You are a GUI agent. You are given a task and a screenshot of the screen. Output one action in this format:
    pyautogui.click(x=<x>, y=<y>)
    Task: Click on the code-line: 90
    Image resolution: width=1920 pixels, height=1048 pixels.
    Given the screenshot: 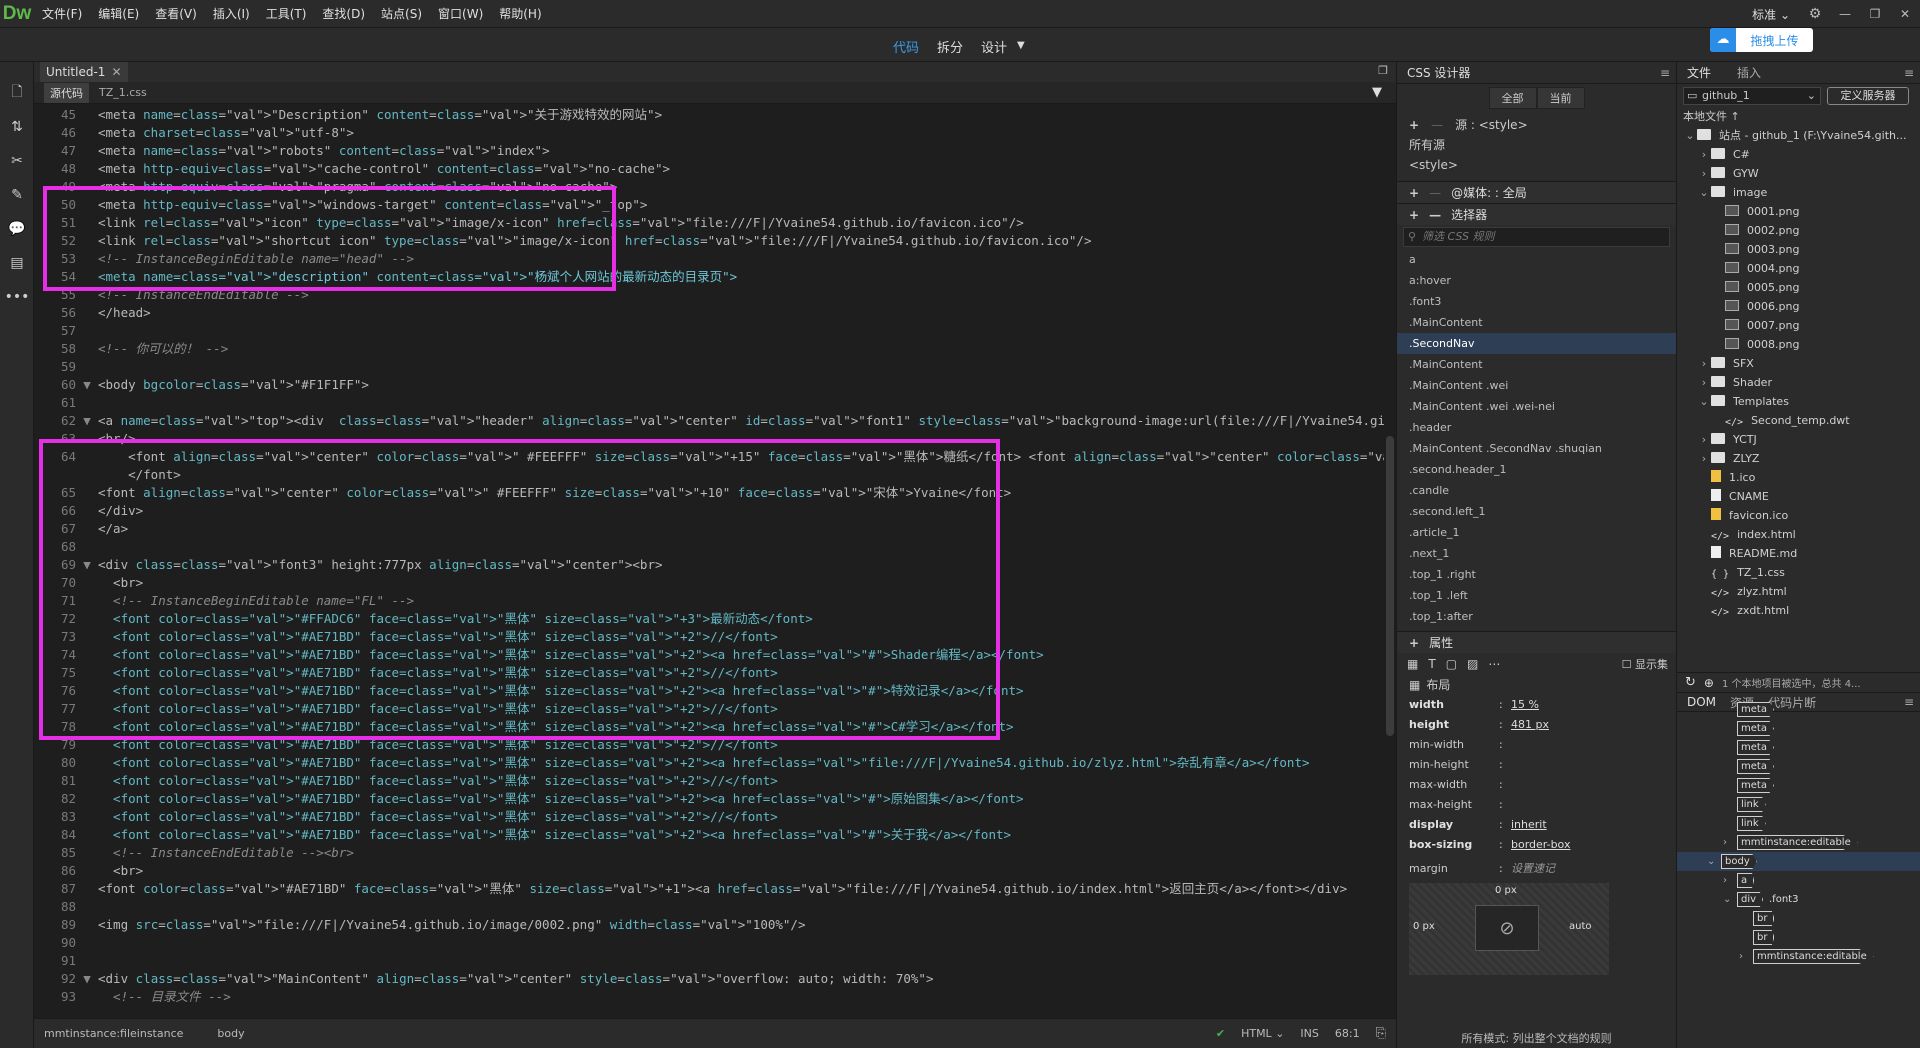 What is the action you would take?
    pyautogui.click(x=709, y=943)
    